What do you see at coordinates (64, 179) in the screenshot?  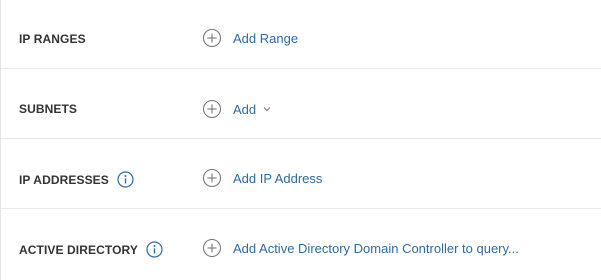 I see `section-title-ip-addresses: IP ADDRESSES` at bounding box center [64, 179].